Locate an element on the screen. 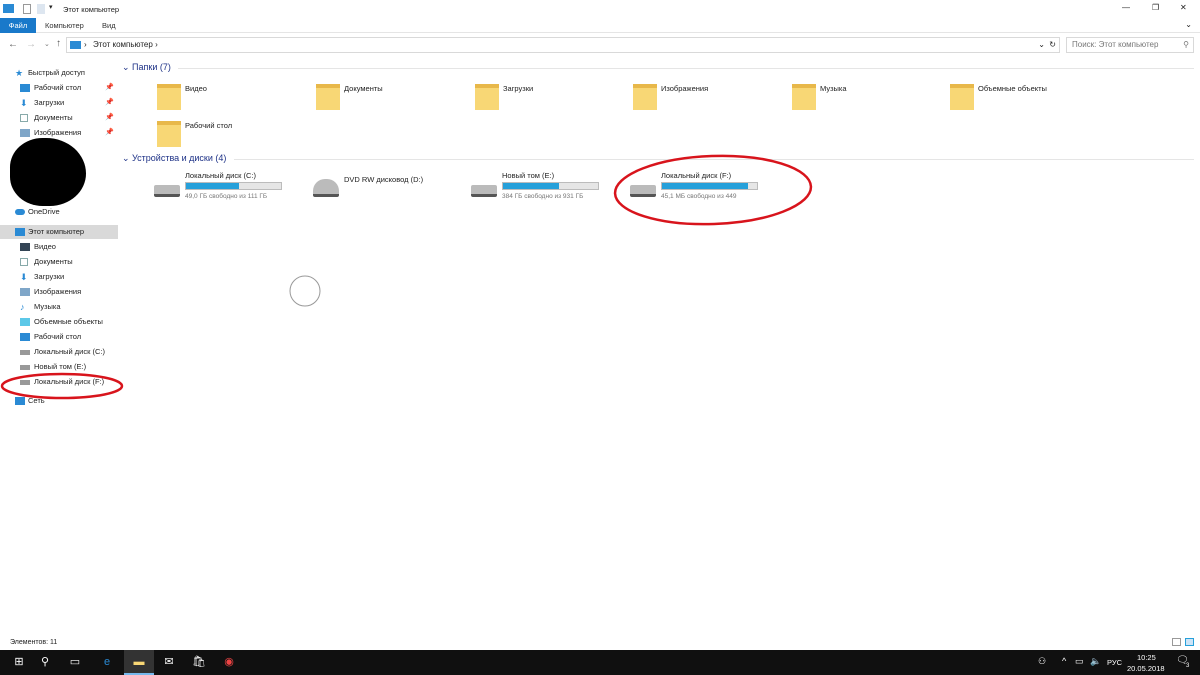  annotation-circle-nav-f is located at coordinates (62, 386).